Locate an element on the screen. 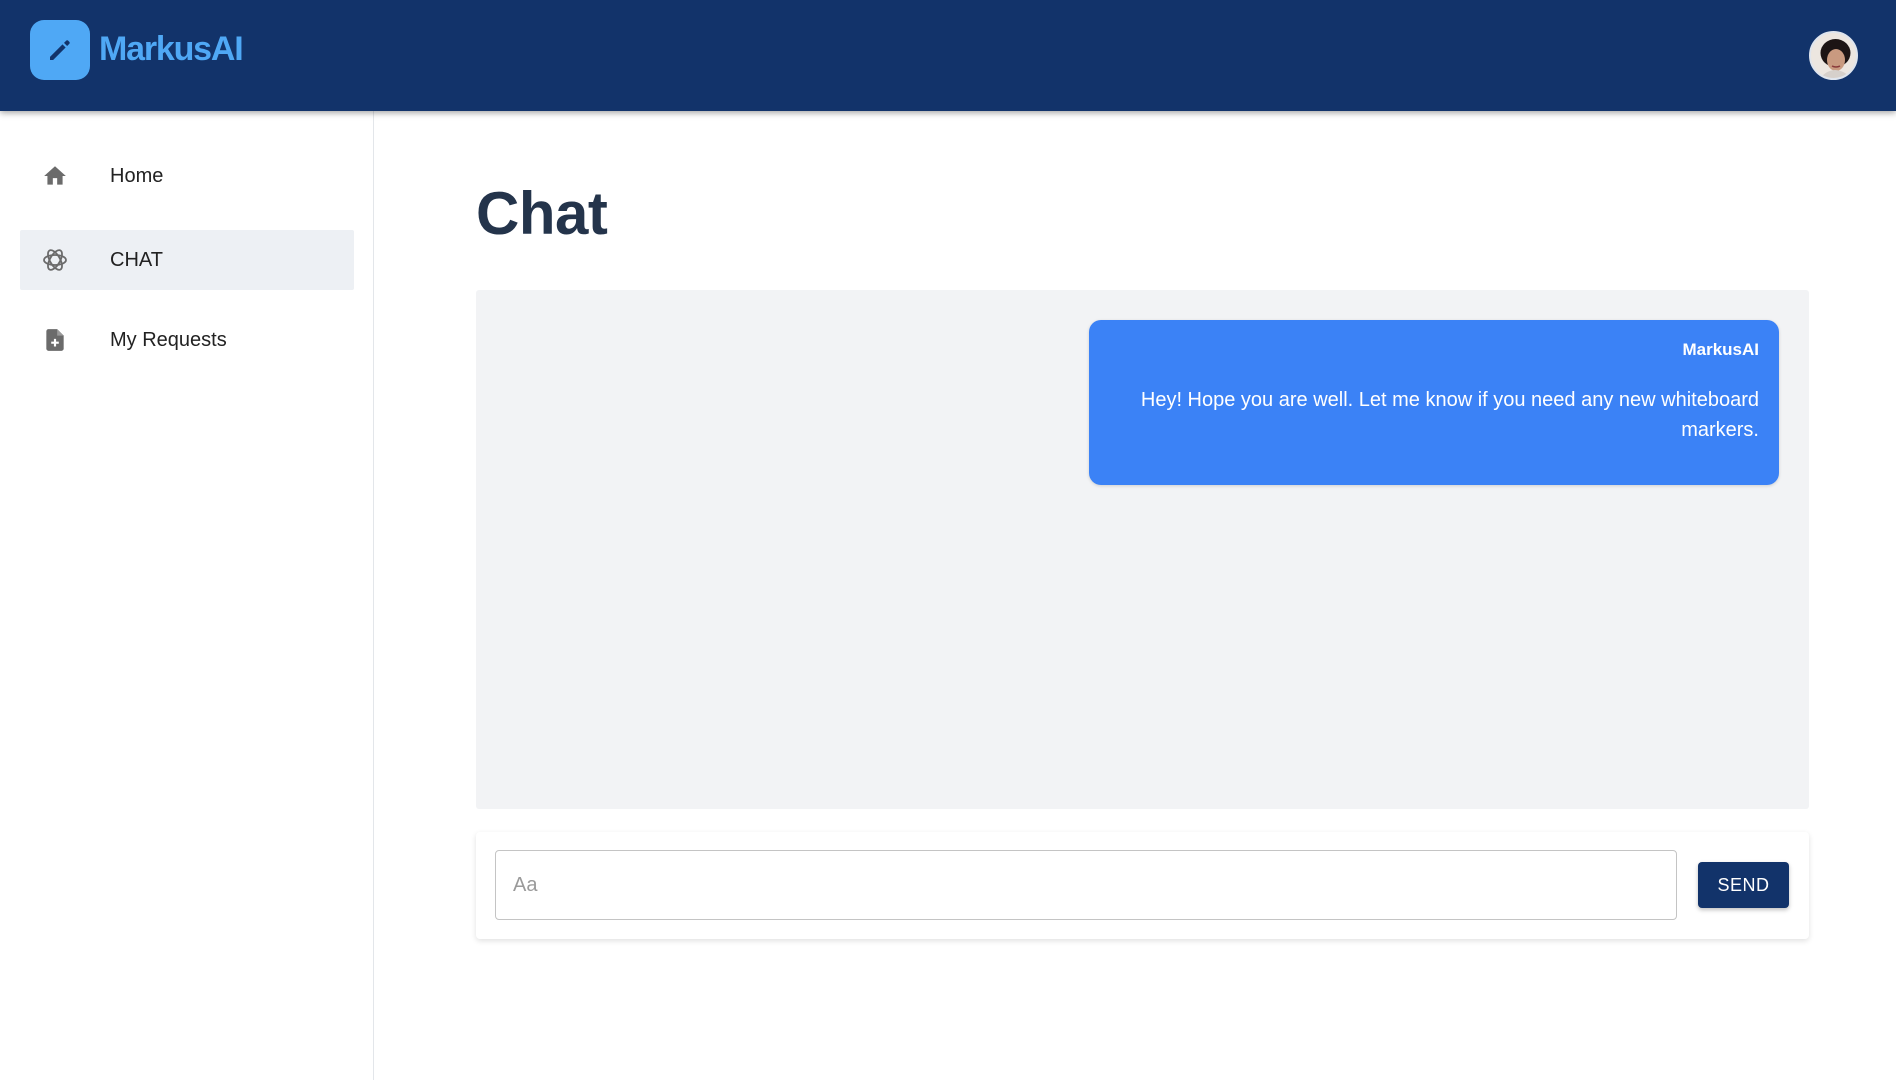  sidebar-item-home: Home is located at coordinates (187, 176).